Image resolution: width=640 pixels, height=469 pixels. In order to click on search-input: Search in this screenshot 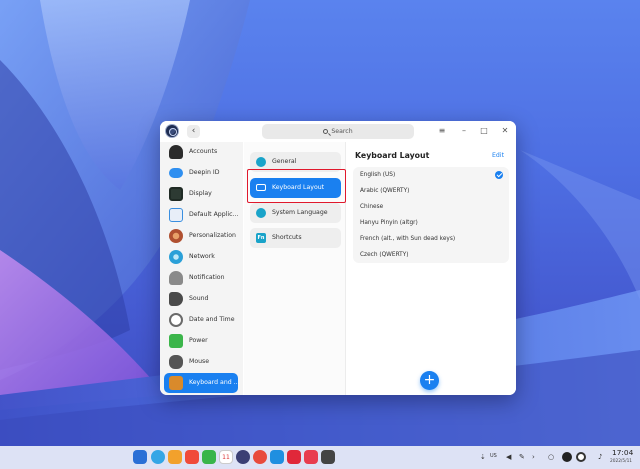, I will do `click(338, 131)`.